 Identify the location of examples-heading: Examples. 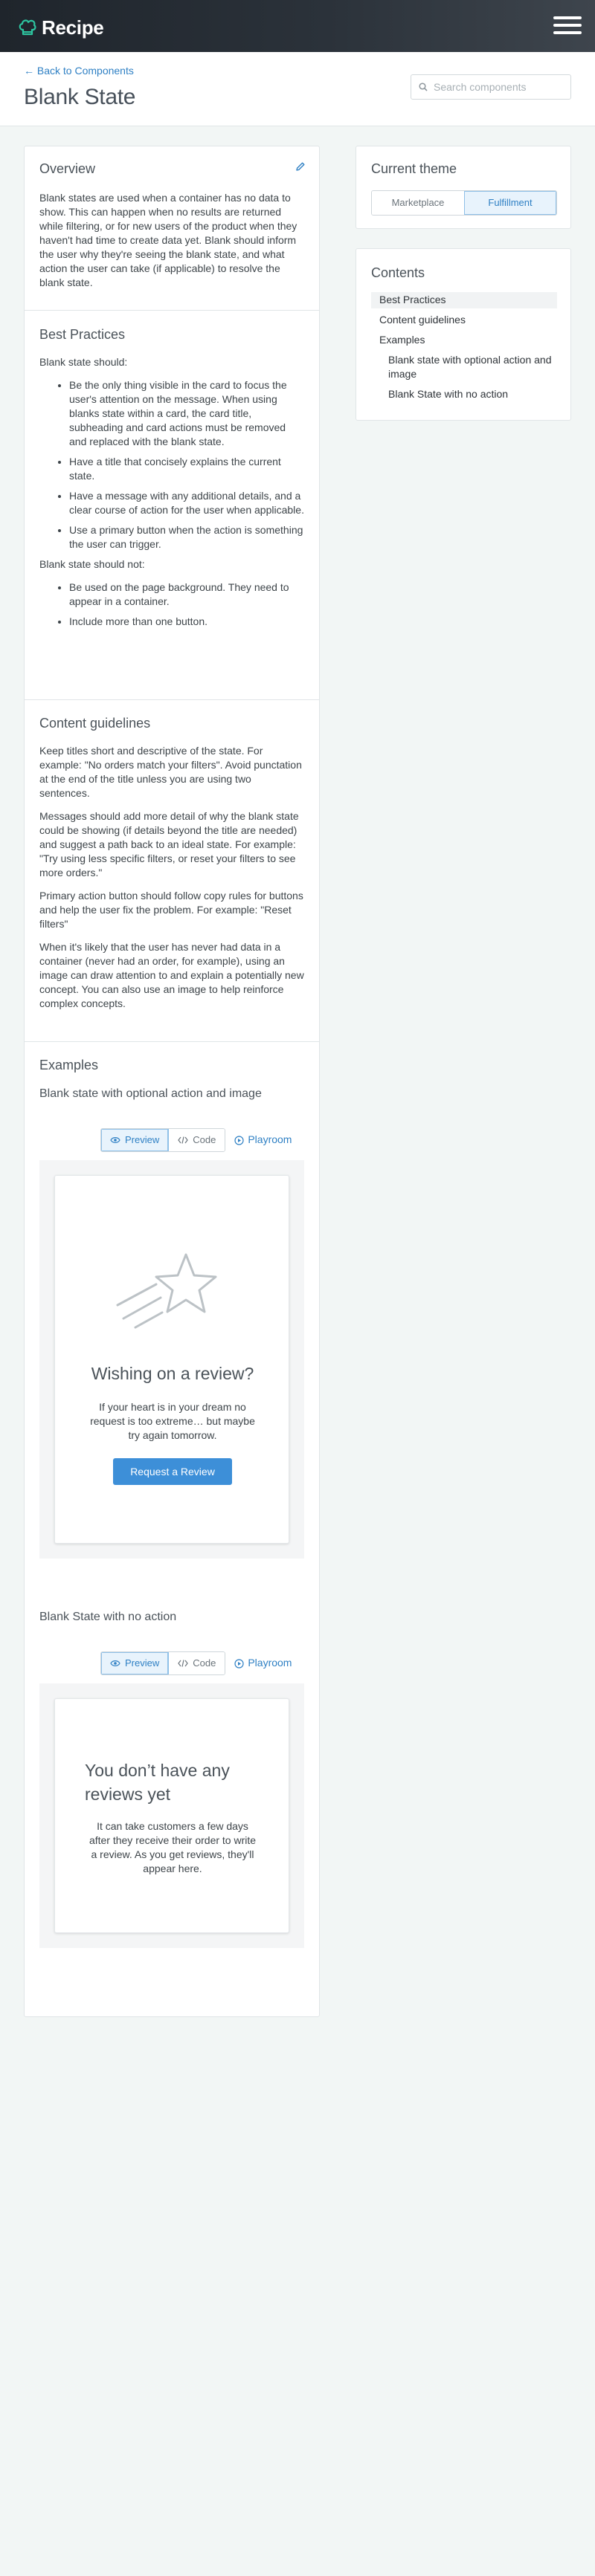
(69, 1065).